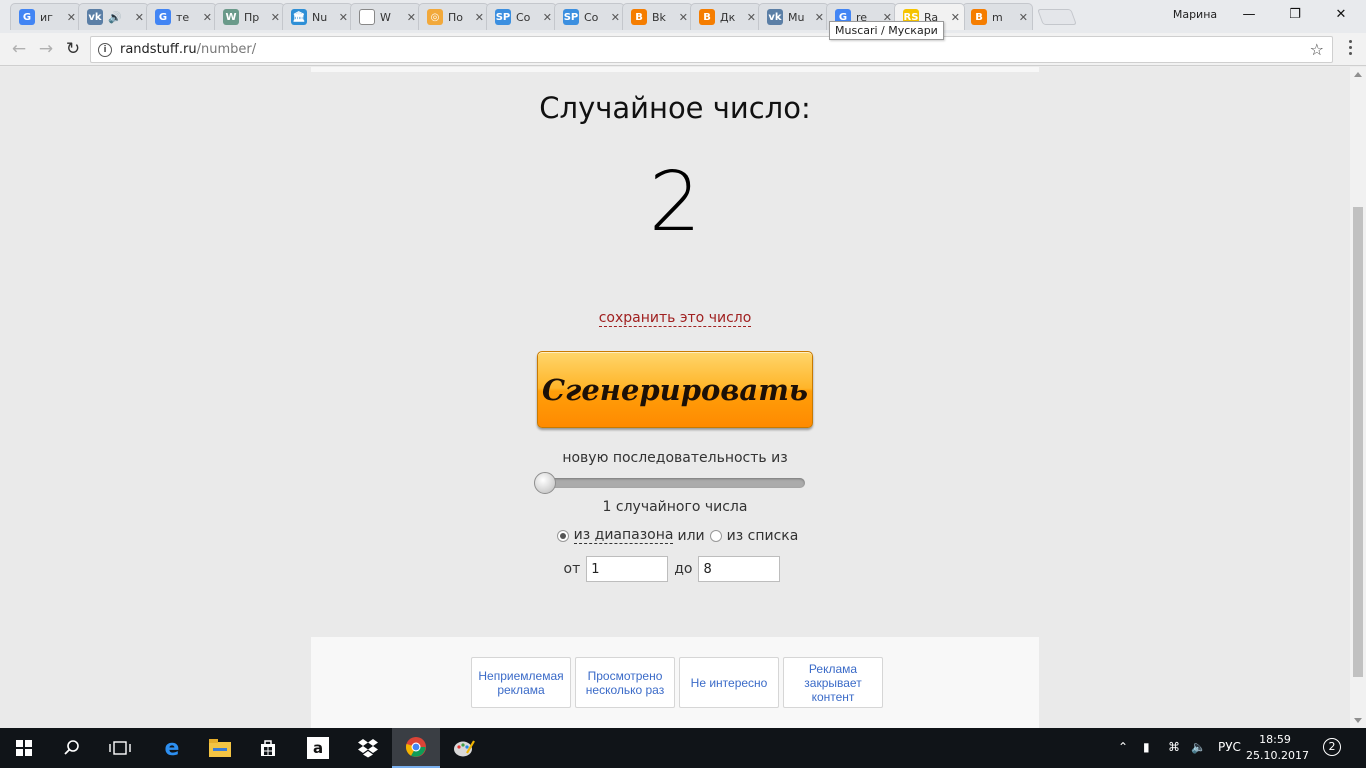 This screenshot has height=768, width=1366. Describe the element at coordinates (95, 17) in the screenshot. I see `vk-icon: vk` at that location.